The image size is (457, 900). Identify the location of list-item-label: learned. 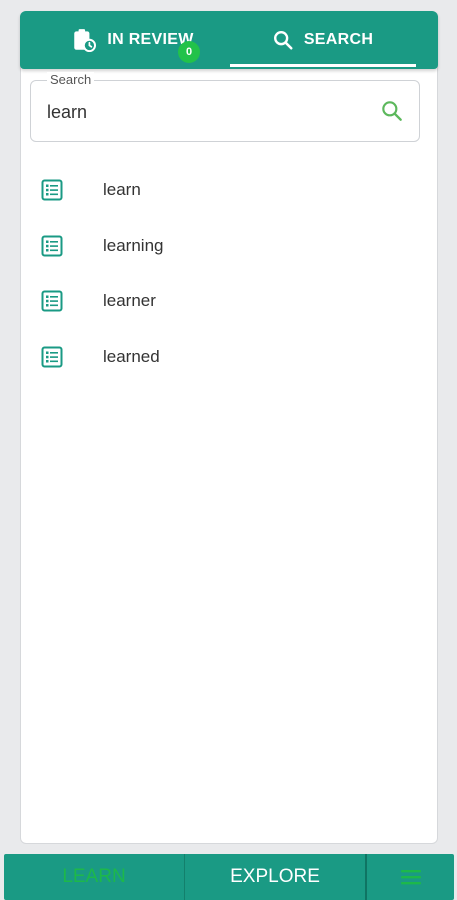
(131, 356).